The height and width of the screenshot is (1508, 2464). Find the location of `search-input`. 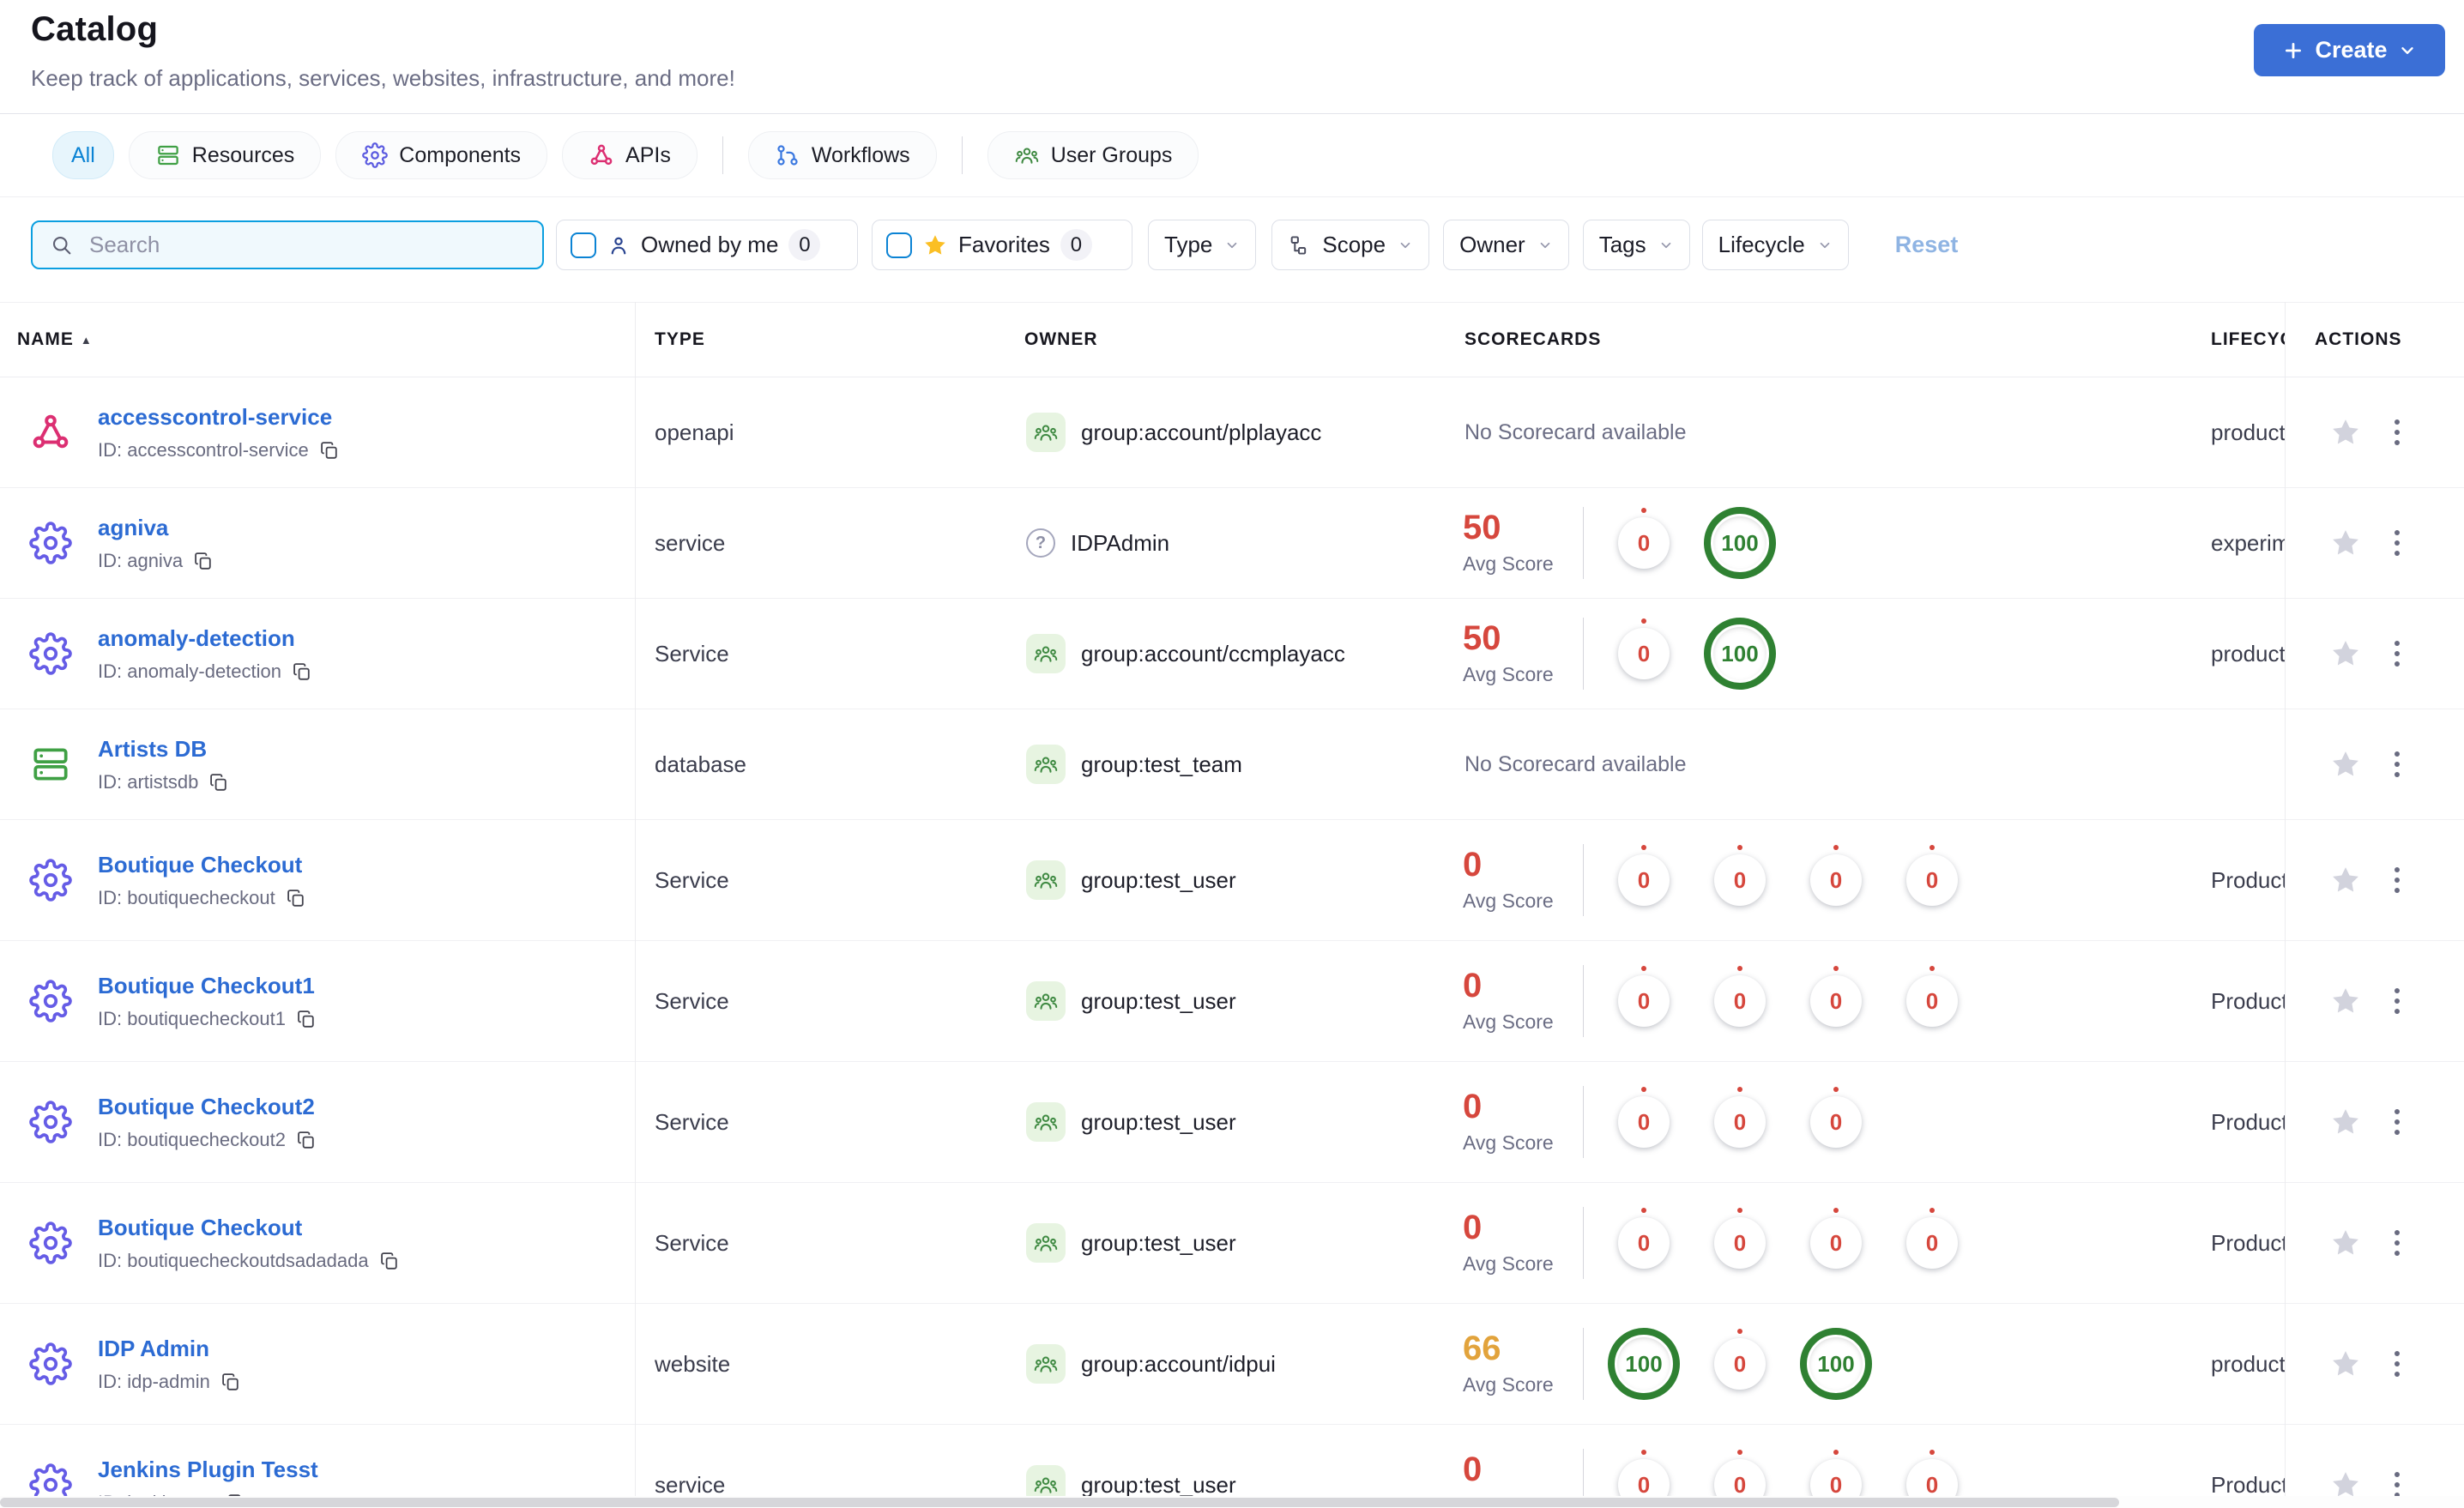

search-input is located at coordinates (311, 245).